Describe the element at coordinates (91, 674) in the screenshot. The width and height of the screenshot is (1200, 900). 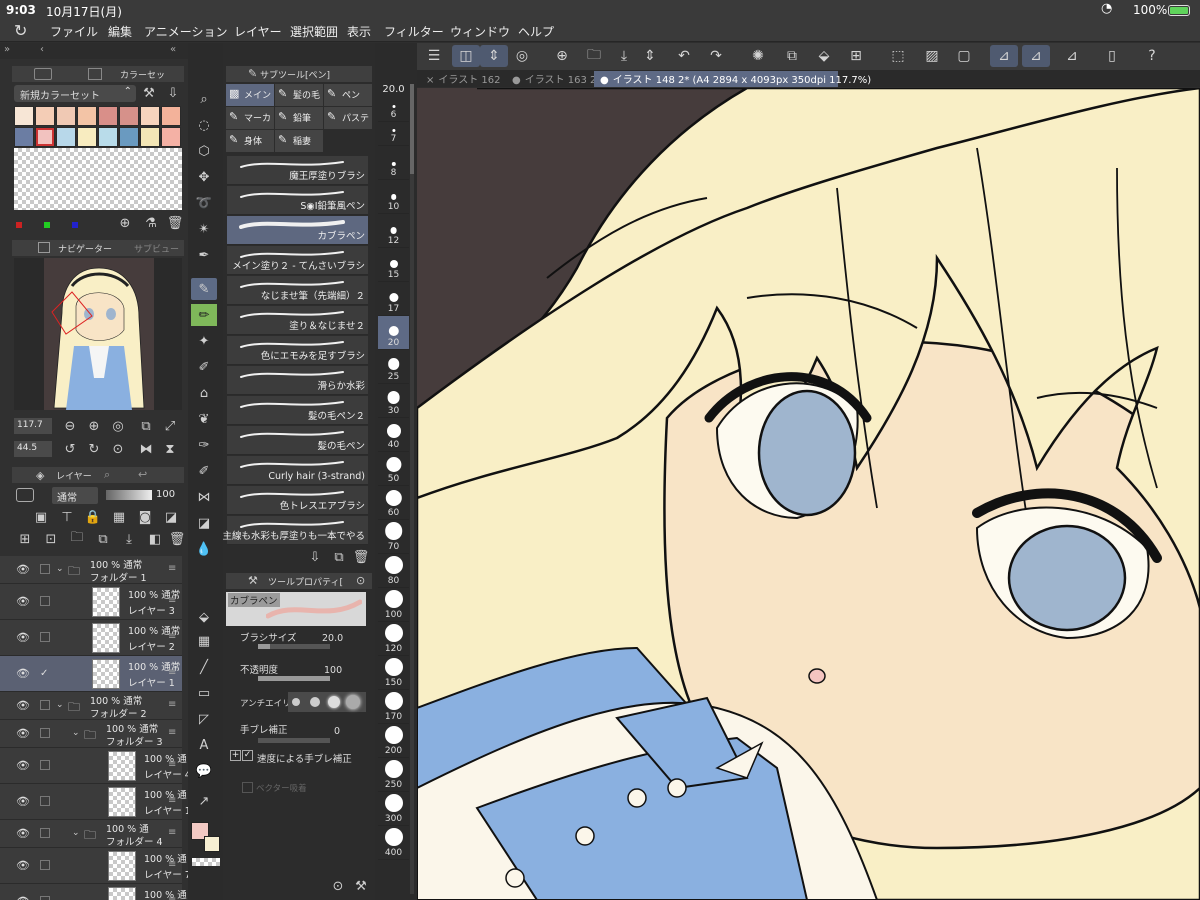
I see `layer-row: 👁 ✓ 100 % 通常 レイヤー 1 ≡` at that location.